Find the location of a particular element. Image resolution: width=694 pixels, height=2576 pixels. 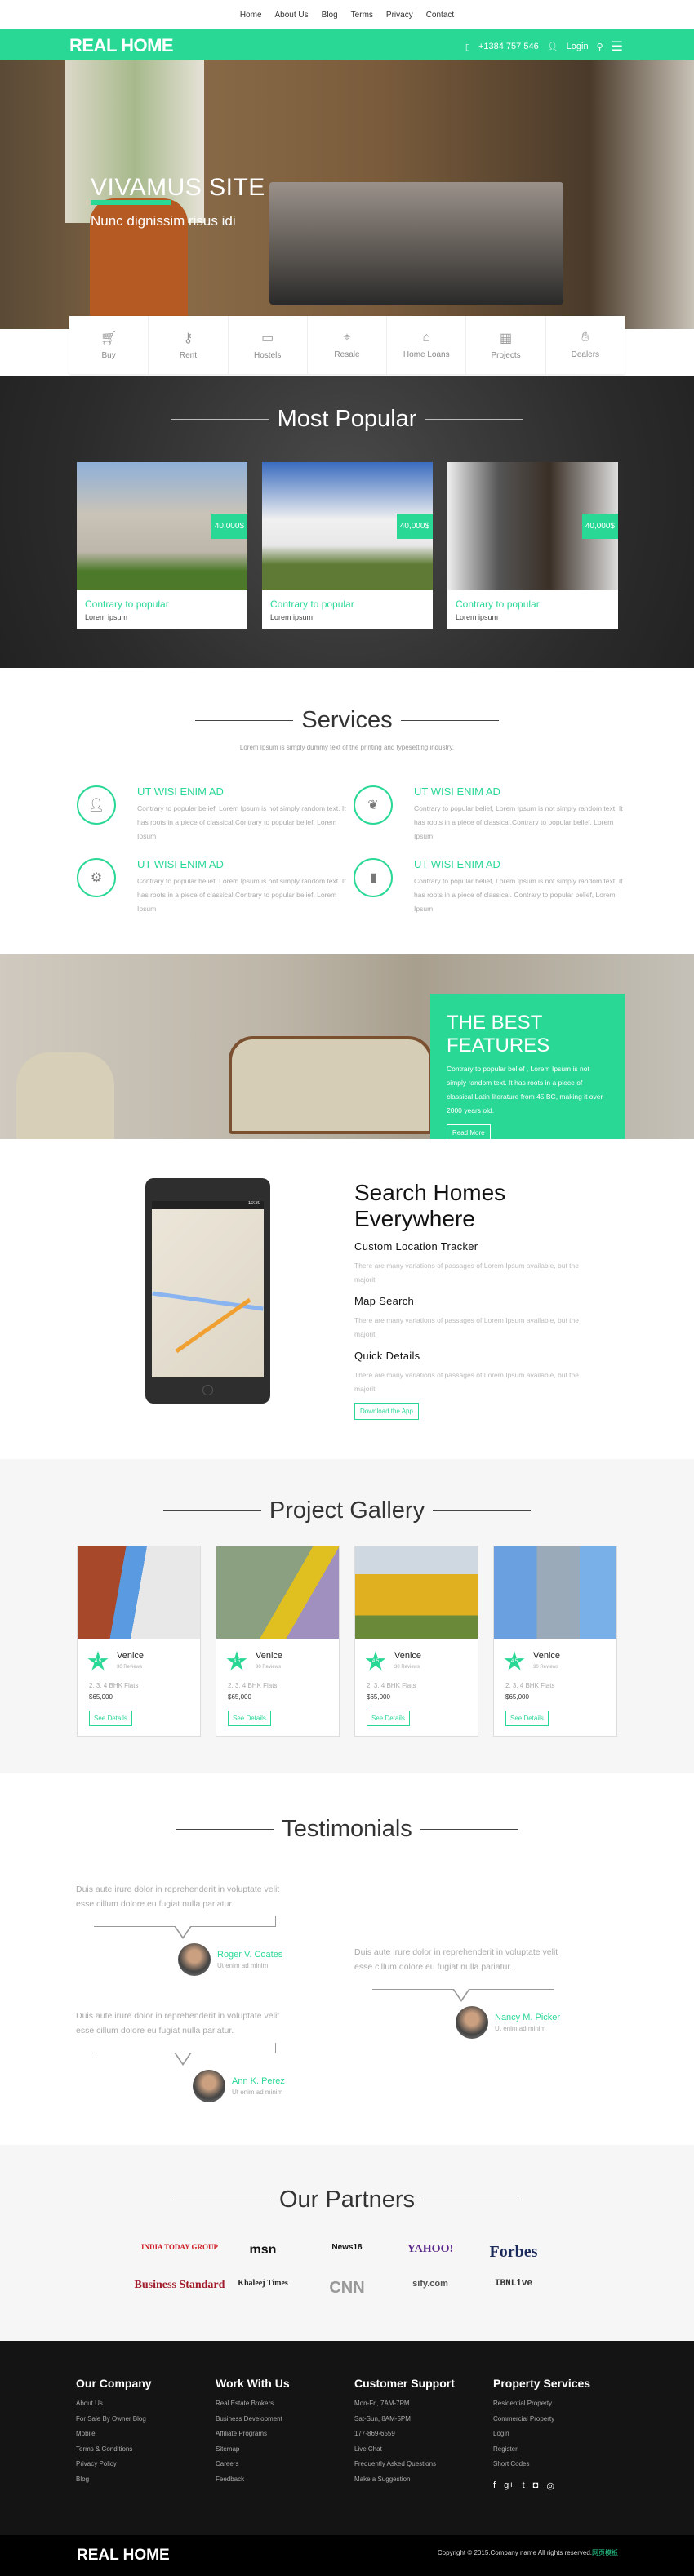

footer-link: Blog is located at coordinates (114, 2480).